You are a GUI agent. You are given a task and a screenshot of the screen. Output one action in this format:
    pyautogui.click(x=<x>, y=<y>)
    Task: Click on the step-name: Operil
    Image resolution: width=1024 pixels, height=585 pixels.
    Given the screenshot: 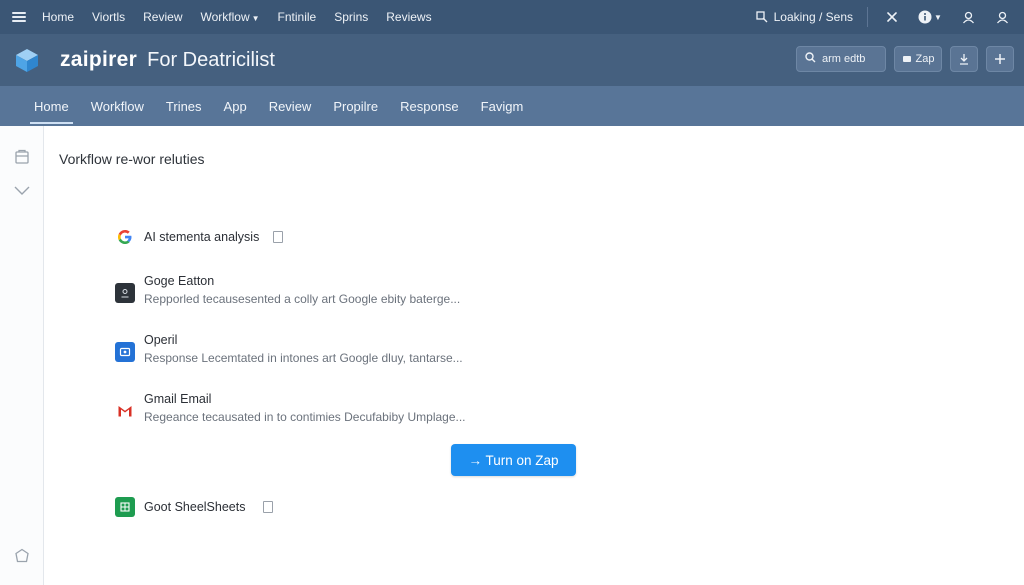 What is the action you would take?
    pyautogui.click(x=161, y=340)
    